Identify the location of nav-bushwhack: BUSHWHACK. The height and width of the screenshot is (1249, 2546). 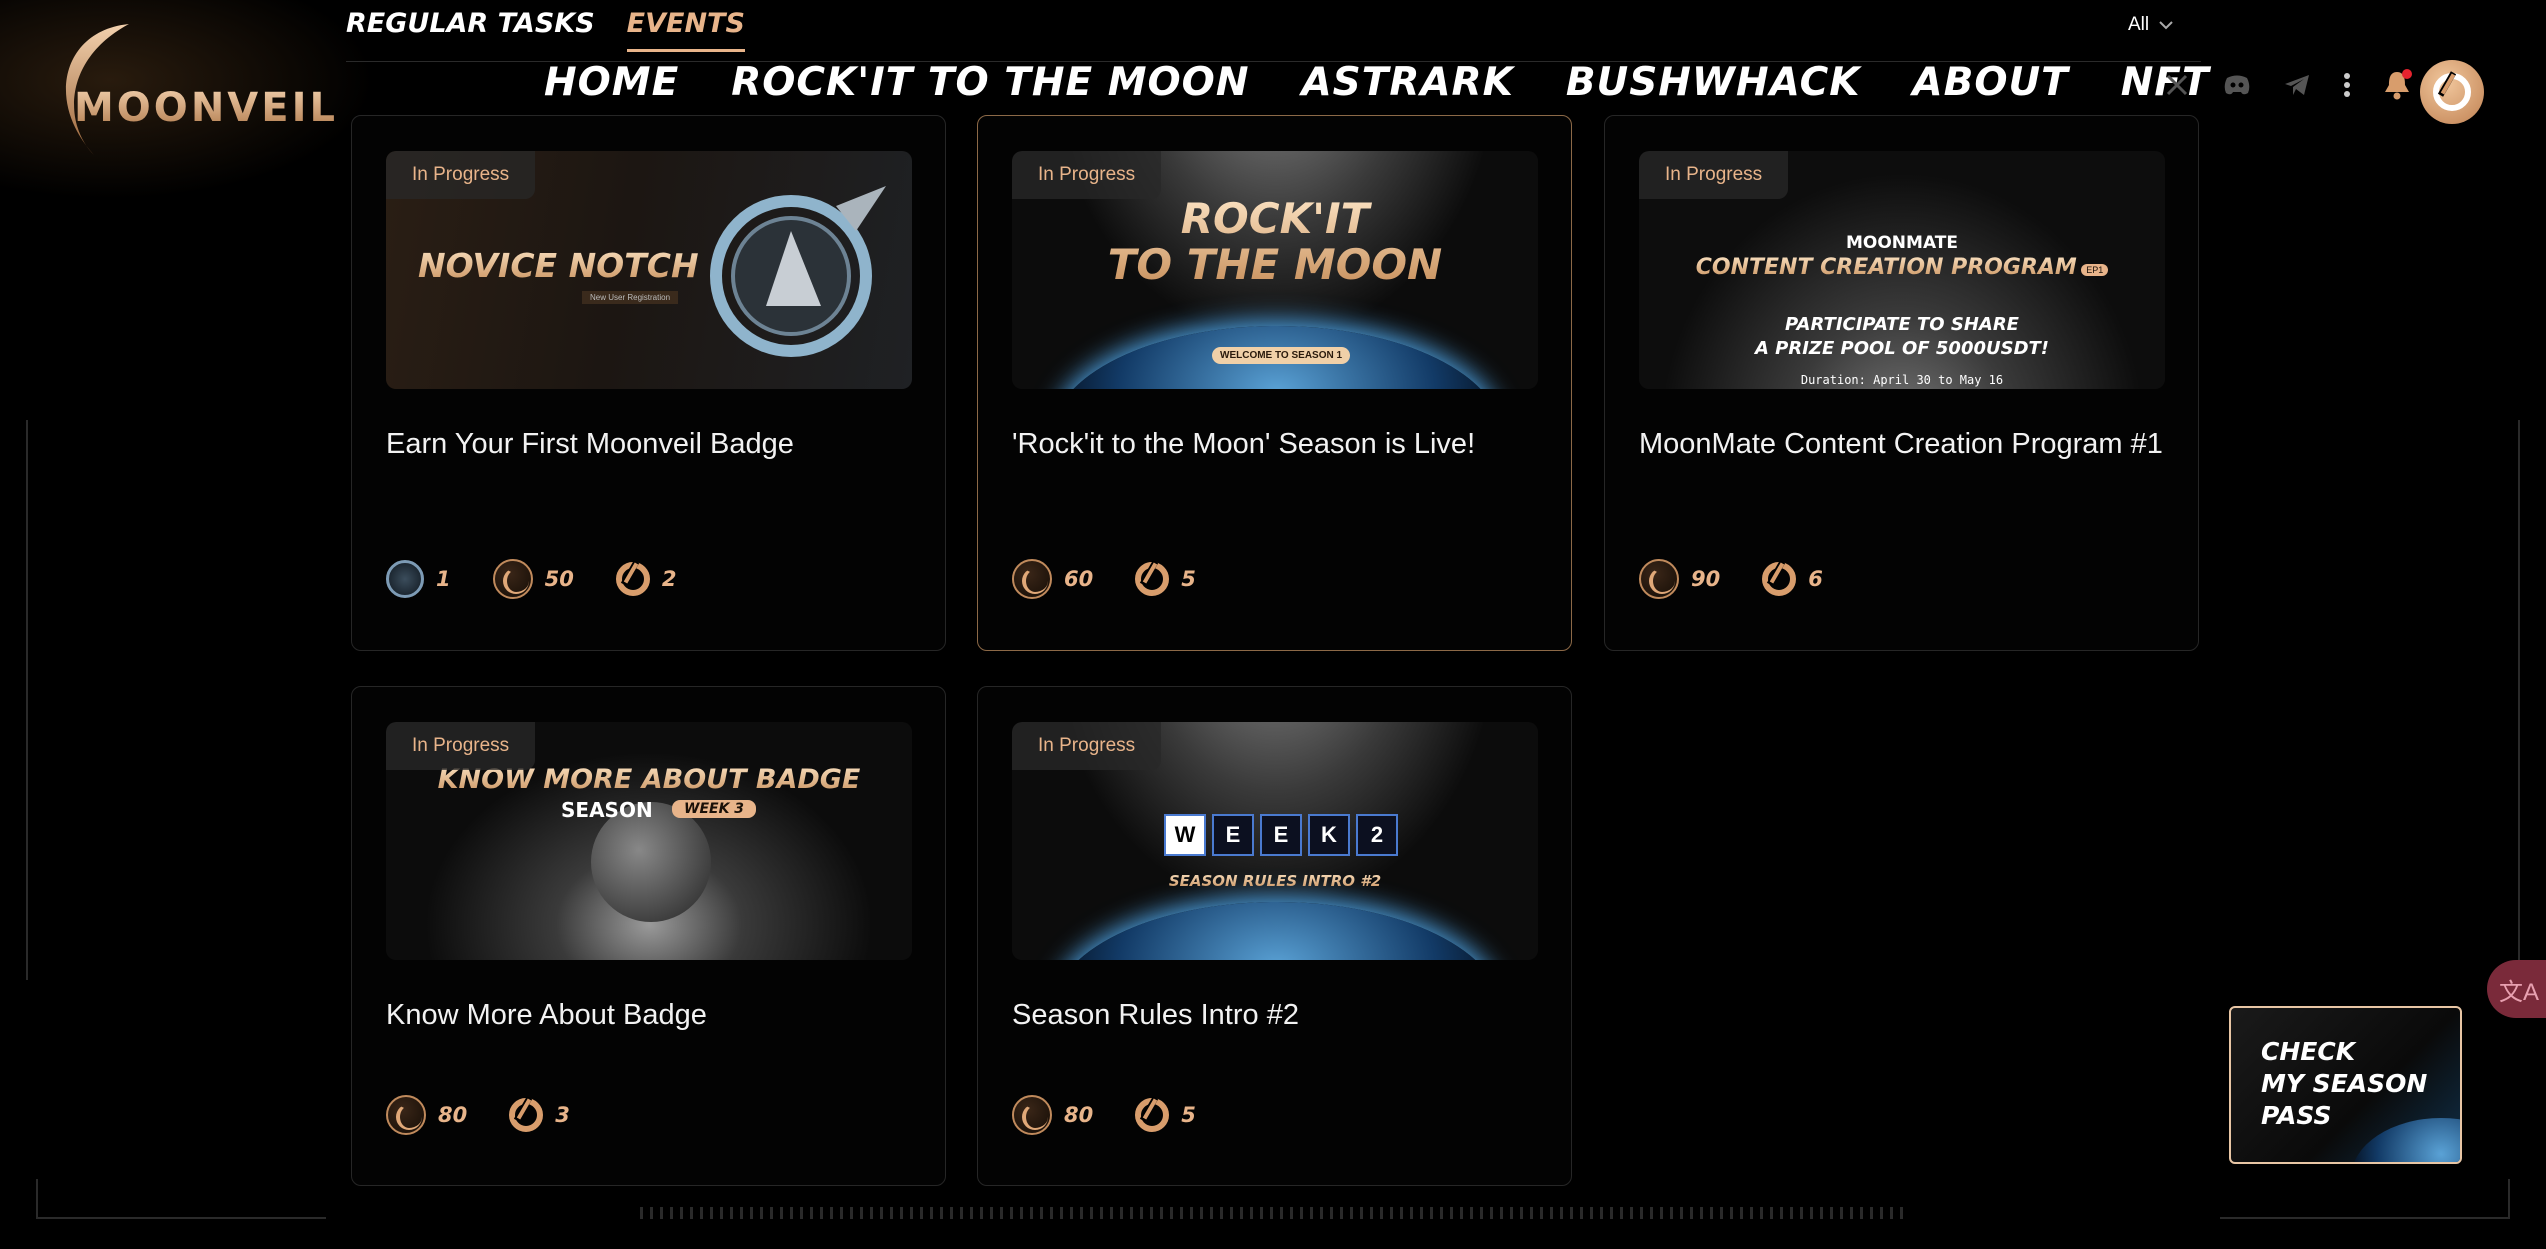
(1713, 82).